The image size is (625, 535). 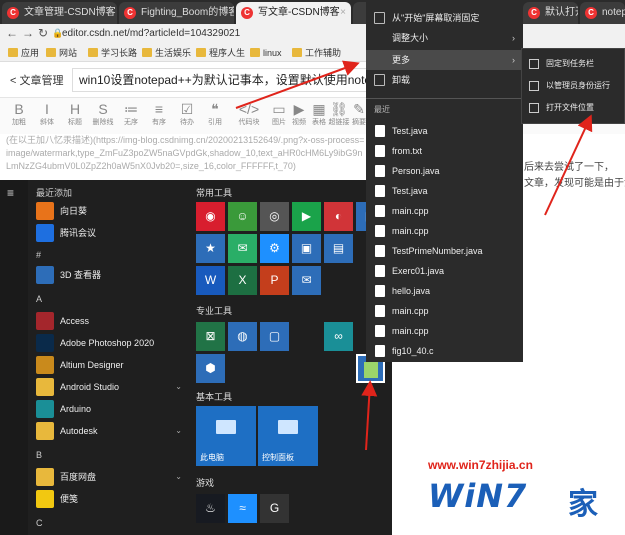 What do you see at coordinates (306, 248) in the screenshot?
I see `app-tile: ▣` at bounding box center [306, 248].